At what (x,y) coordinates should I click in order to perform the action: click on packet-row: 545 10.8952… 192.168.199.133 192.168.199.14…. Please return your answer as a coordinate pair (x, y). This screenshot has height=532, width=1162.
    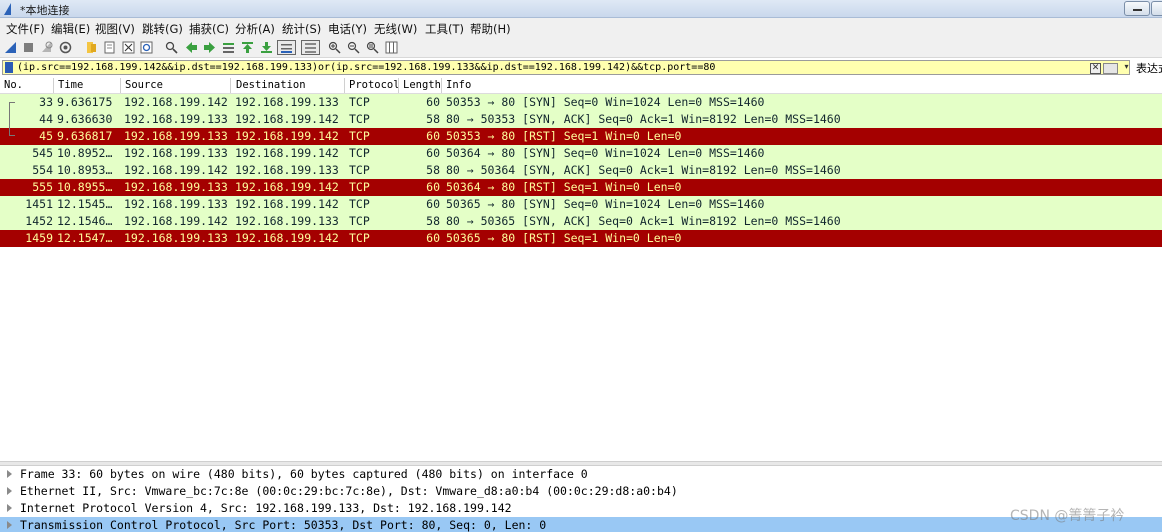
    Looking at the image, I should click on (581, 153).